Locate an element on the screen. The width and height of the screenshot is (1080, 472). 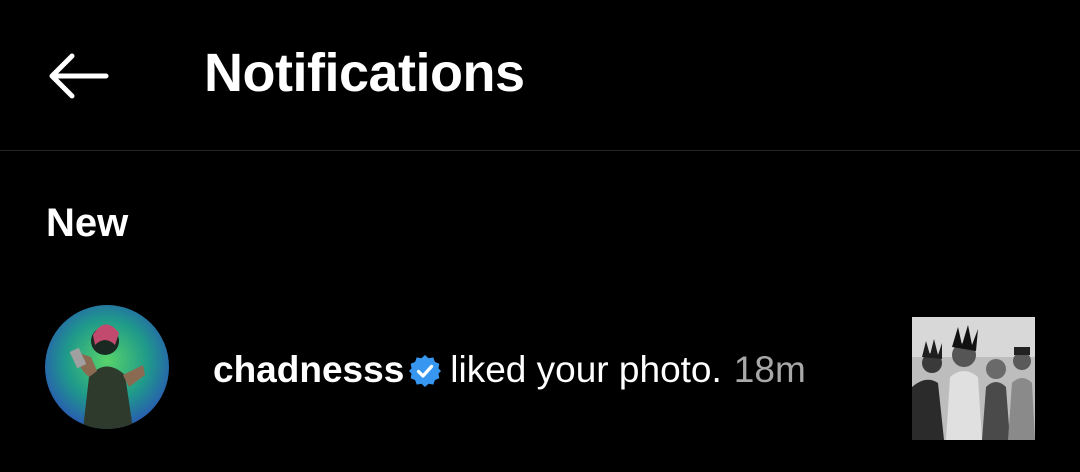
timestamp: 18m is located at coordinates (769, 369).